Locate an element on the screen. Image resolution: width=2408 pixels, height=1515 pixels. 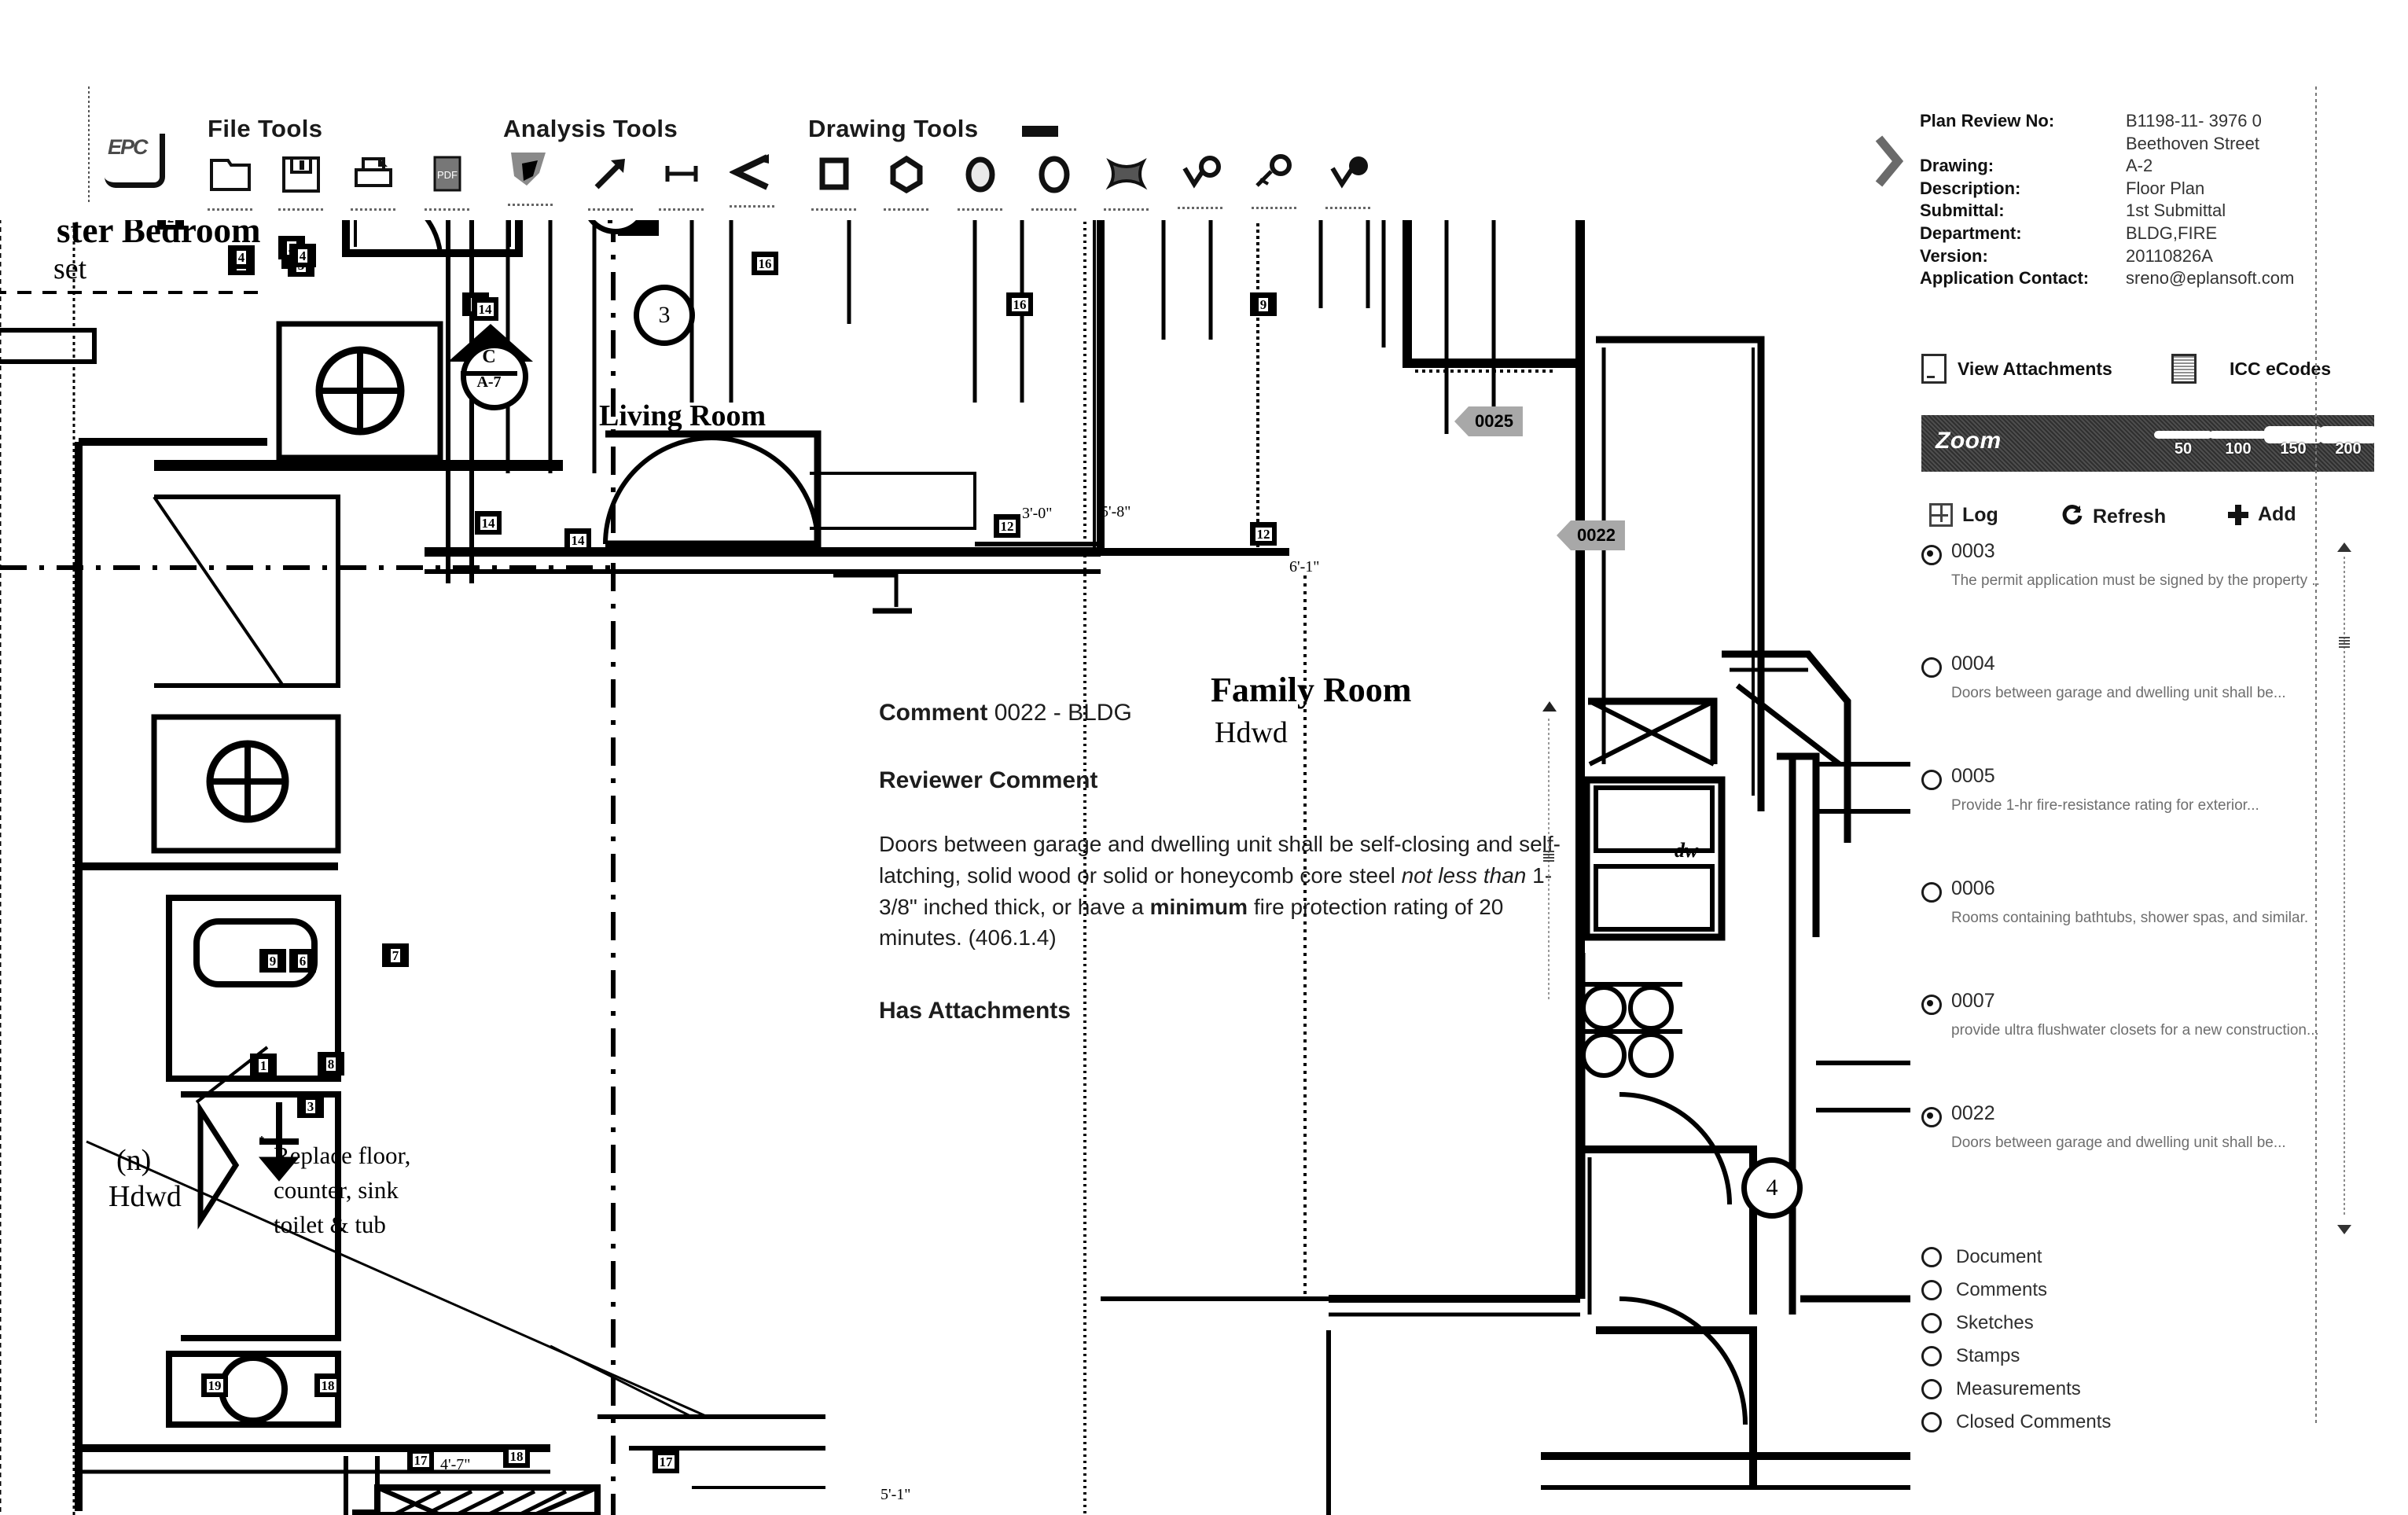
add-label: Add is located at coordinates (2277, 514).